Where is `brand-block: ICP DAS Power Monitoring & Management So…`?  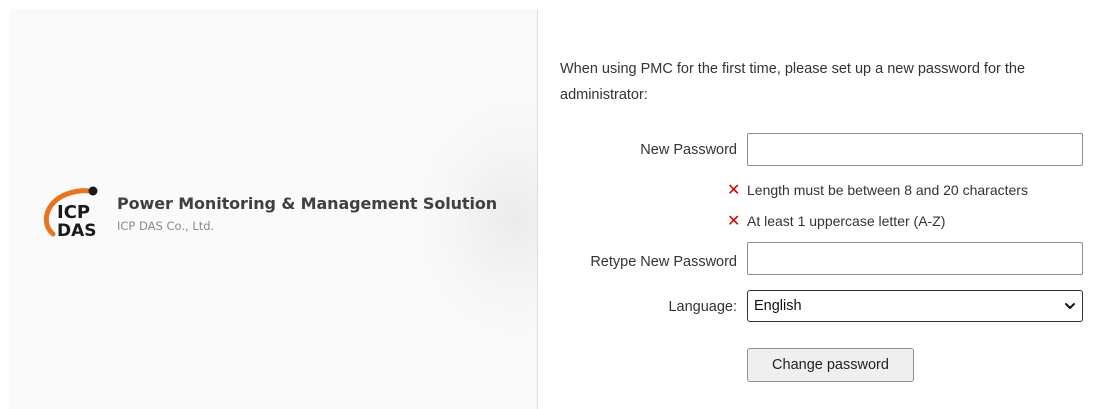 brand-block: ICP DAS Power Monitoring & Management So… is located at coordinates (267, 213).